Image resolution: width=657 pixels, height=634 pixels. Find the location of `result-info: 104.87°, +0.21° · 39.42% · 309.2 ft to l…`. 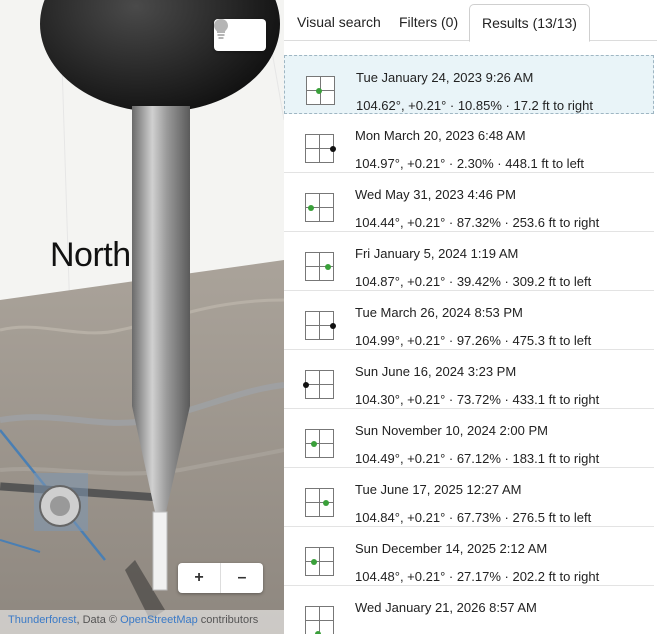

result-info: 104.87°, +0.21° · 39.42% · 309.2 ft to l… is located at coordinates (473, 281).